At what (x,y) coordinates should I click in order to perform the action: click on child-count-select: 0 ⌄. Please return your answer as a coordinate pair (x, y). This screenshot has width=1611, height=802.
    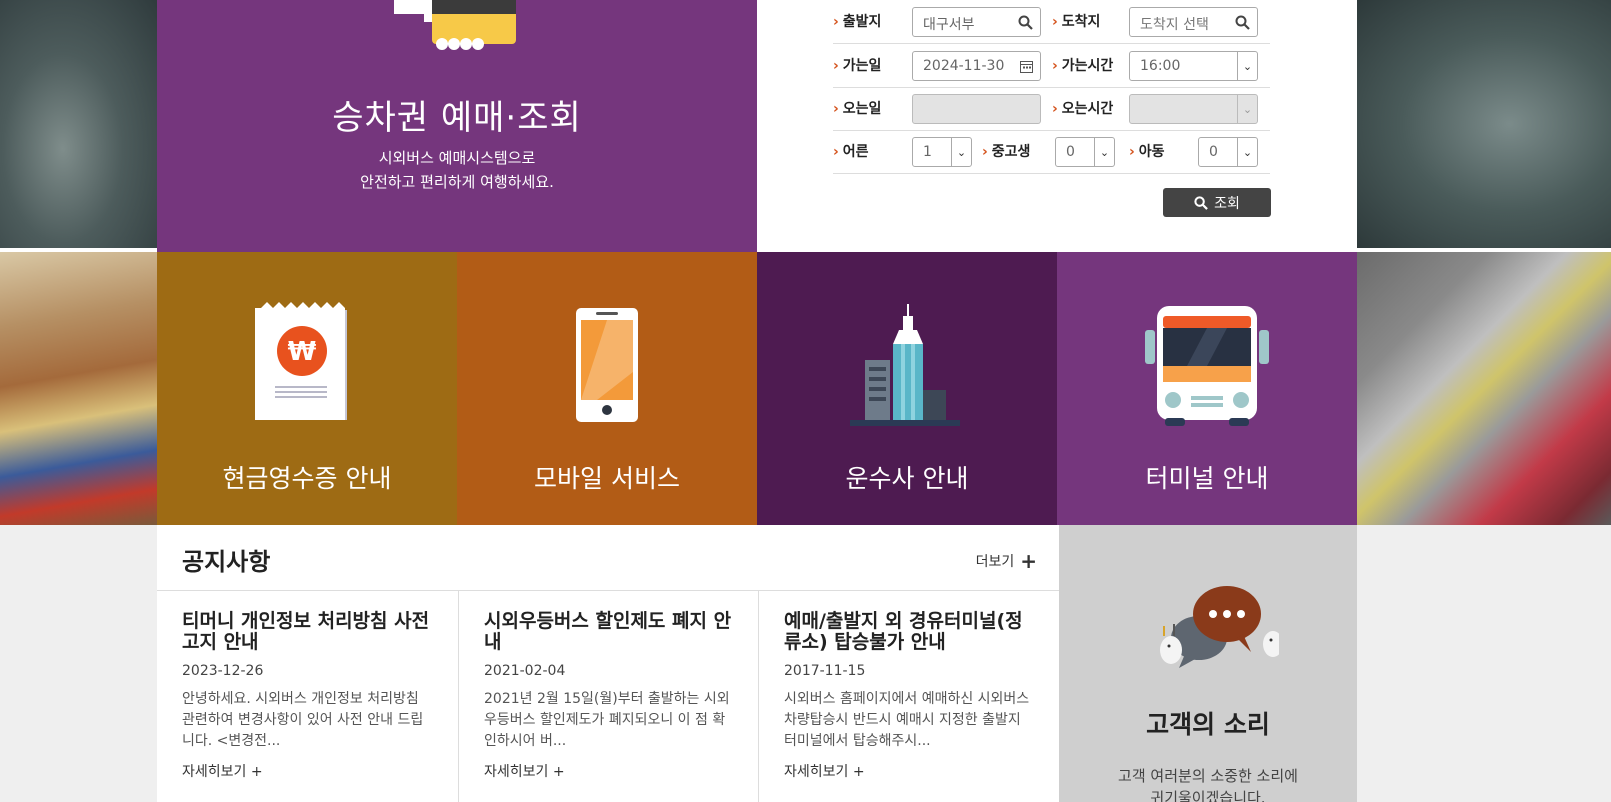
    Looking at the image, I should click on (1228, 152).